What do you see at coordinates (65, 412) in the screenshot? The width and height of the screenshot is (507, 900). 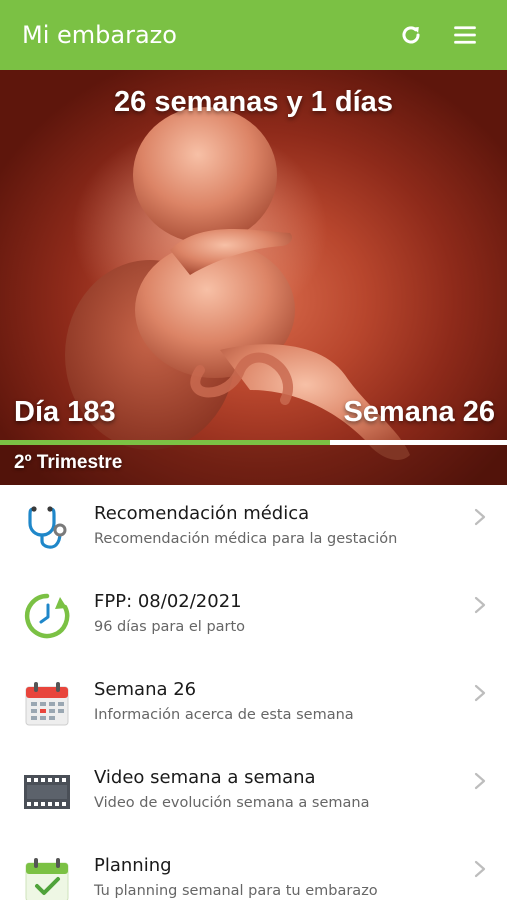 I see `day-count: Día 183` at bounding box center [65, 412].